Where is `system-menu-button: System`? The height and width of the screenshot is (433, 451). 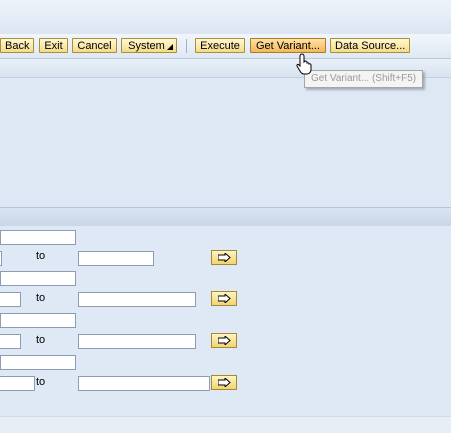
system-menu-button: System is located at coordinates (149, 45).